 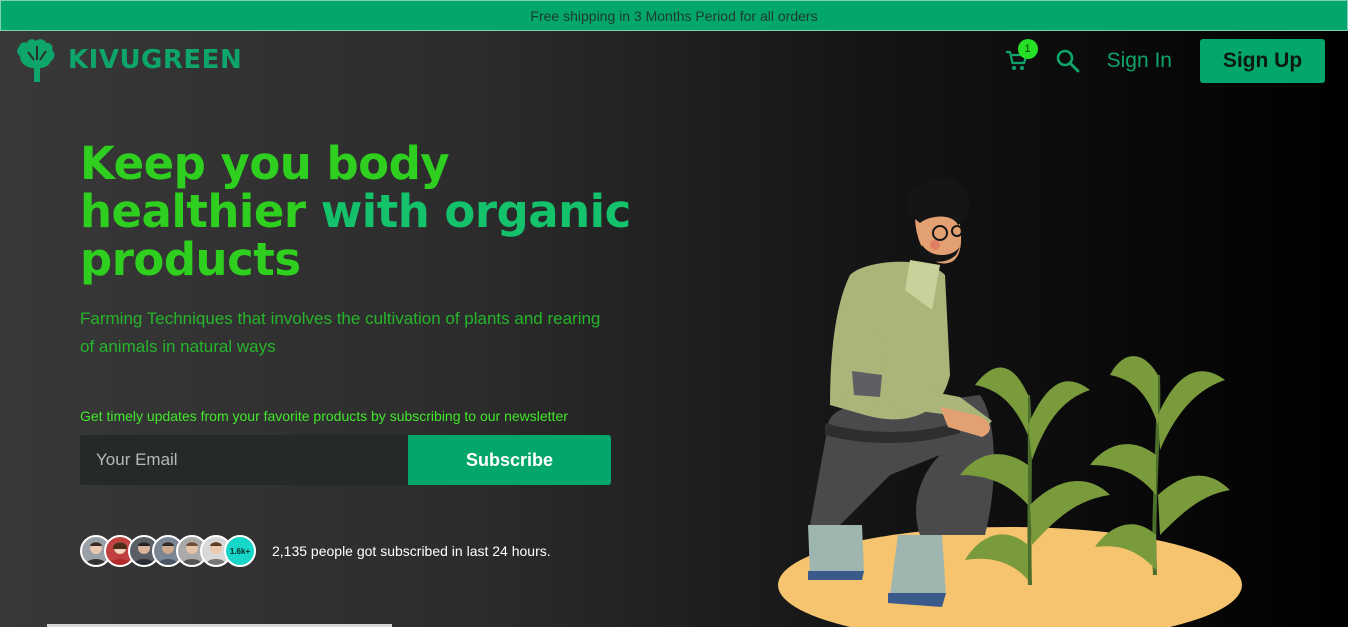 What do you see at coordinates (1139, 61) in the screenshot?
I see `sign-in-link: Sign In` at bounding box center [1139, 61].